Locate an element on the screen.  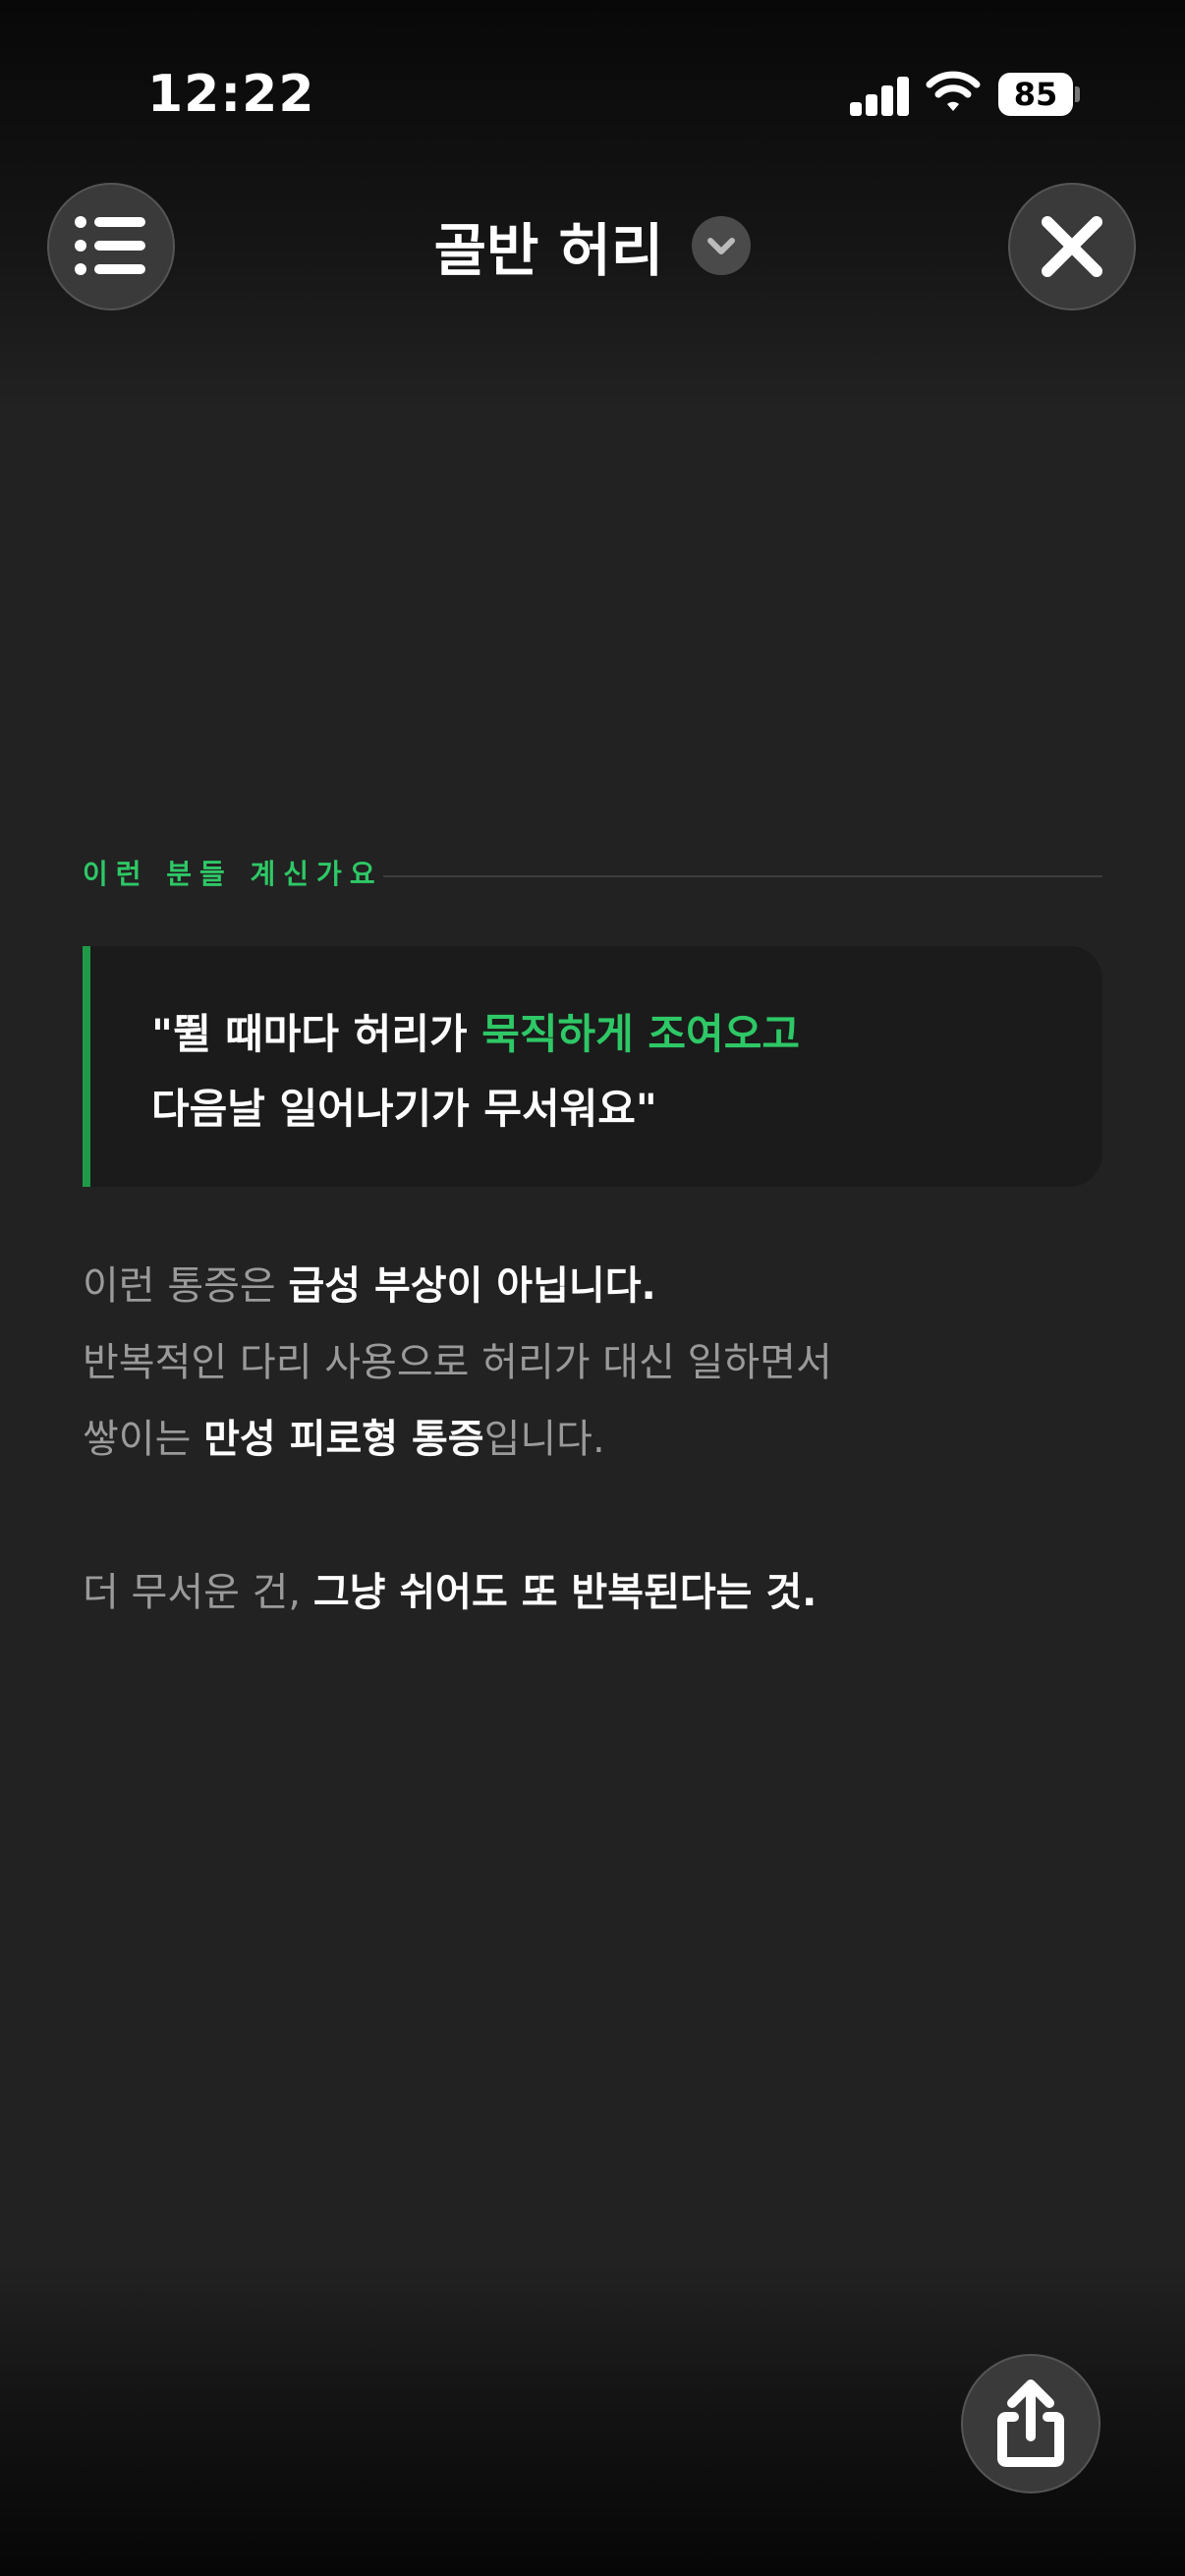
body-line-1: 이런 통증은 급성 부상이 아닙니다. is located at coordinates (458, 1286).